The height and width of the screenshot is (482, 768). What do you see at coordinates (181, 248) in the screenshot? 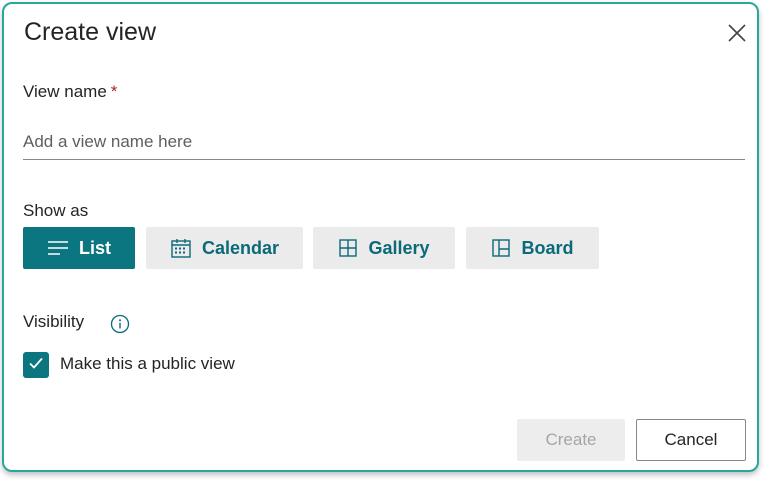
I see `calendar-icon` at bounding box center [181, 248].